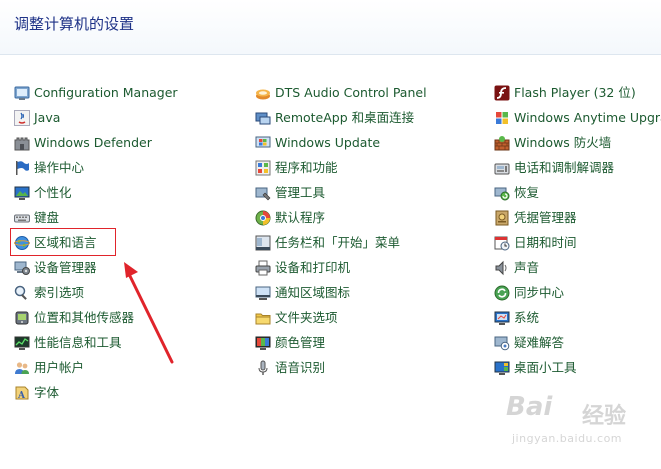 The height and width of the screenshot is (469, 661). I want to click on cp-item-java: Java, so click(131, 117).